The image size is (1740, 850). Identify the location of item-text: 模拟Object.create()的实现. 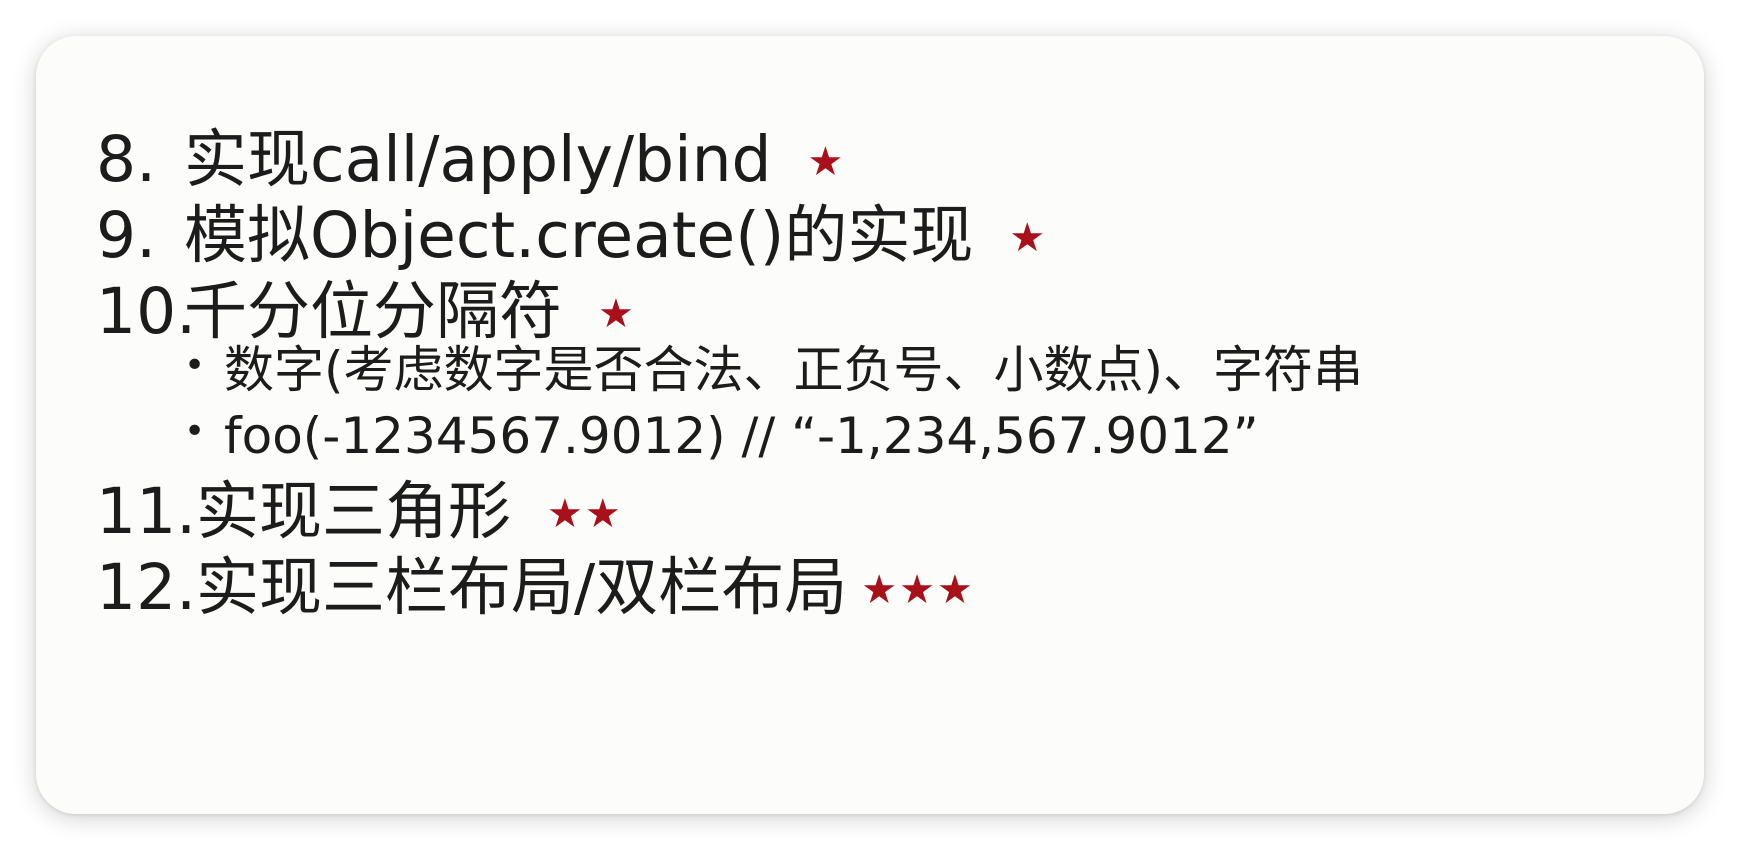
(579, 235).